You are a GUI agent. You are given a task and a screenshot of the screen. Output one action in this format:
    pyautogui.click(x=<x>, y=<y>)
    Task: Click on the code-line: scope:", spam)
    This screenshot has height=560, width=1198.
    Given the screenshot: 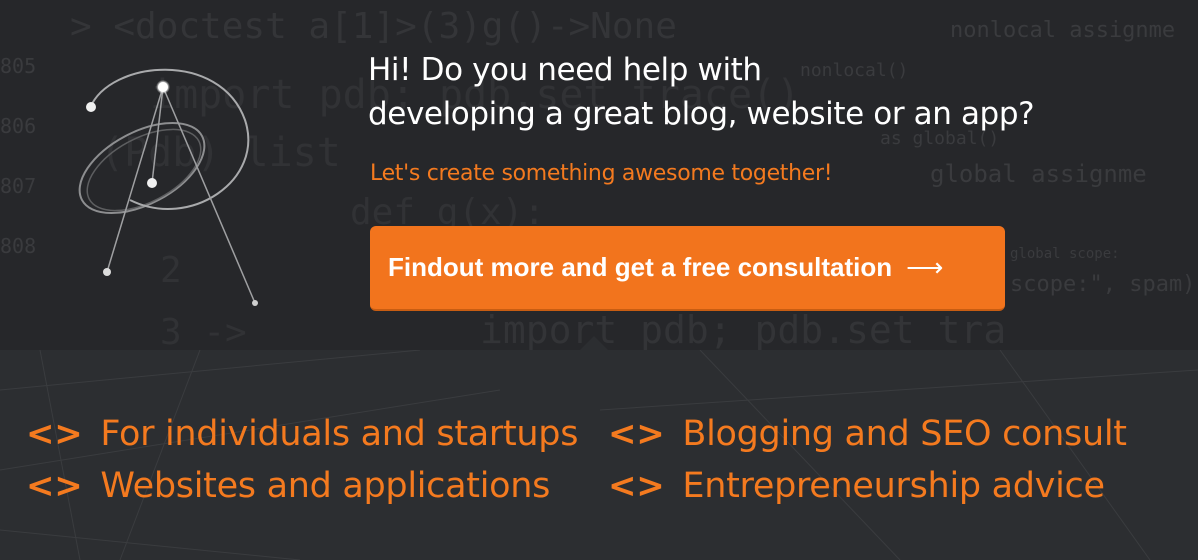 What is the action you would take?
    pyautogui.click(x=1103, y=284)
    